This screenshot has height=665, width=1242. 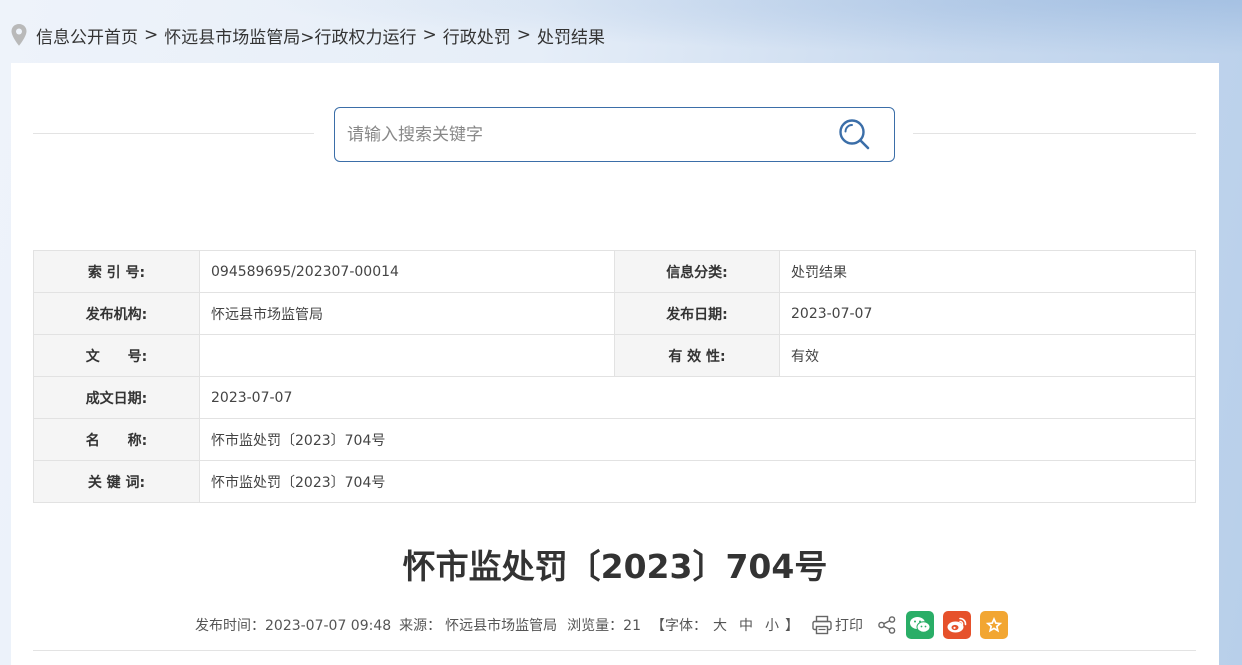 What do you see at coordinates (407, 271) in the screenshot?
I see `index-value: 094589695/202307-00014` at bounding box center [407, 271].